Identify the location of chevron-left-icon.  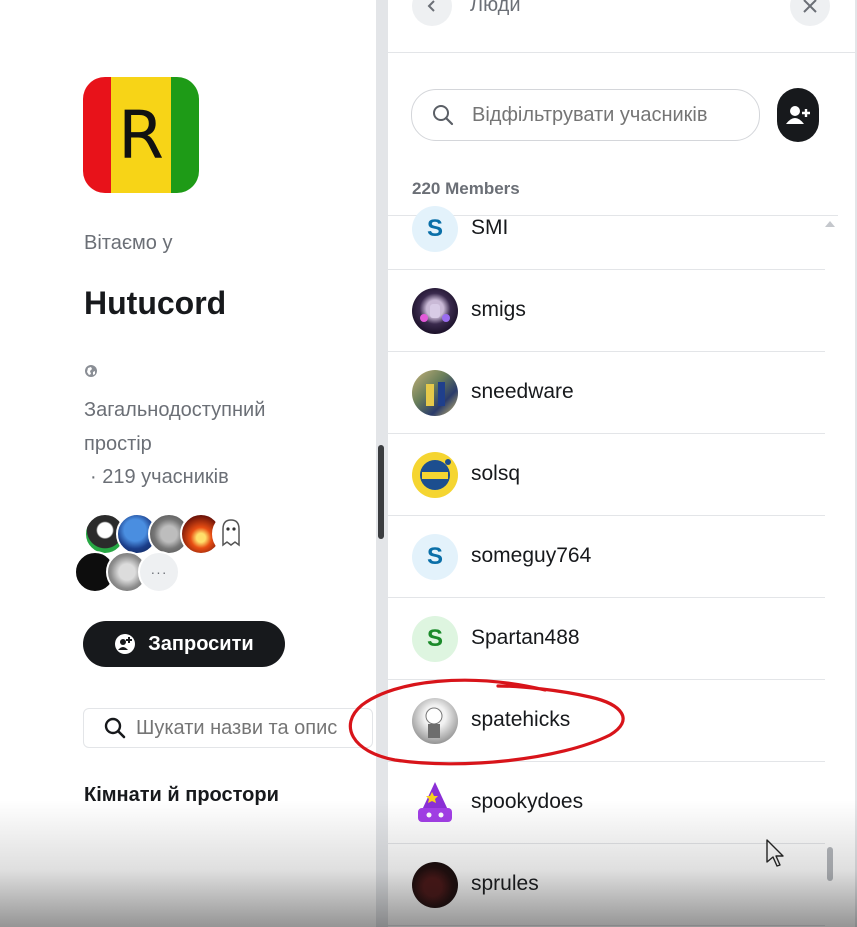
(431, 6).